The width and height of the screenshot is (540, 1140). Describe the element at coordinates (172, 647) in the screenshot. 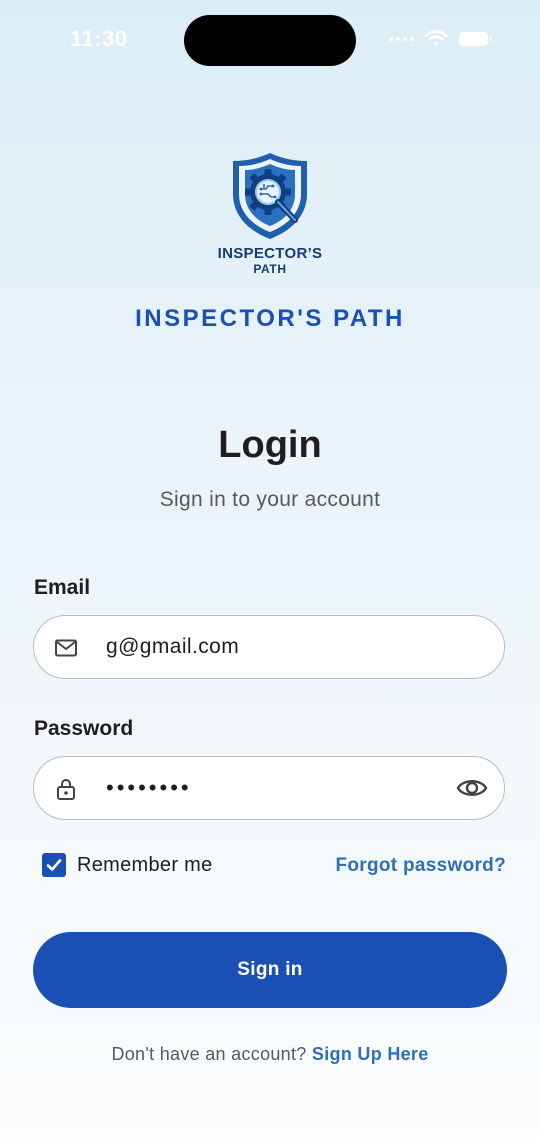

I see `email-value: g@gmail.com` at that location.